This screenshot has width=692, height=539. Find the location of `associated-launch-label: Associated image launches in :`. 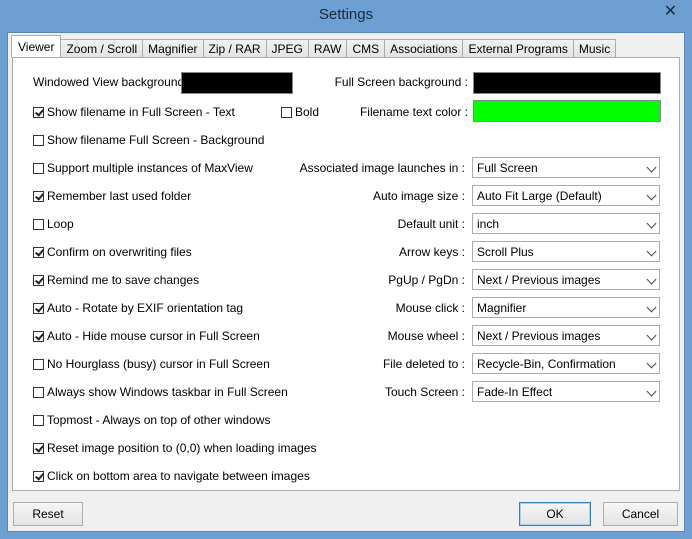

associated-launch-label: Associated image launches in : is located at coordinates (382, 168).